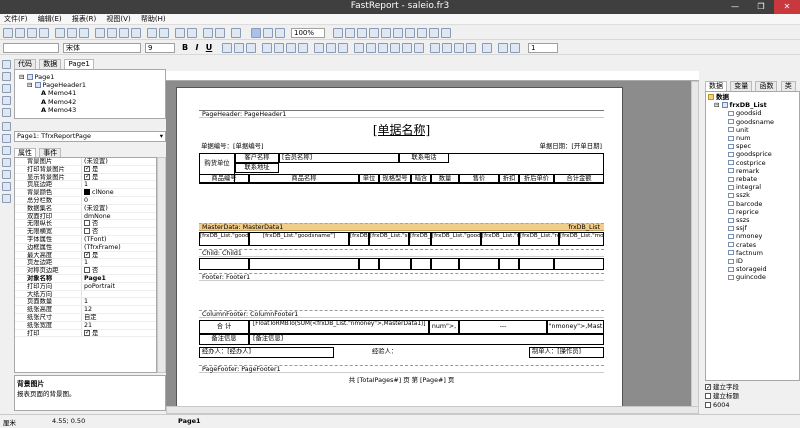  I want to click on italic-button: I, so click(197, 48).